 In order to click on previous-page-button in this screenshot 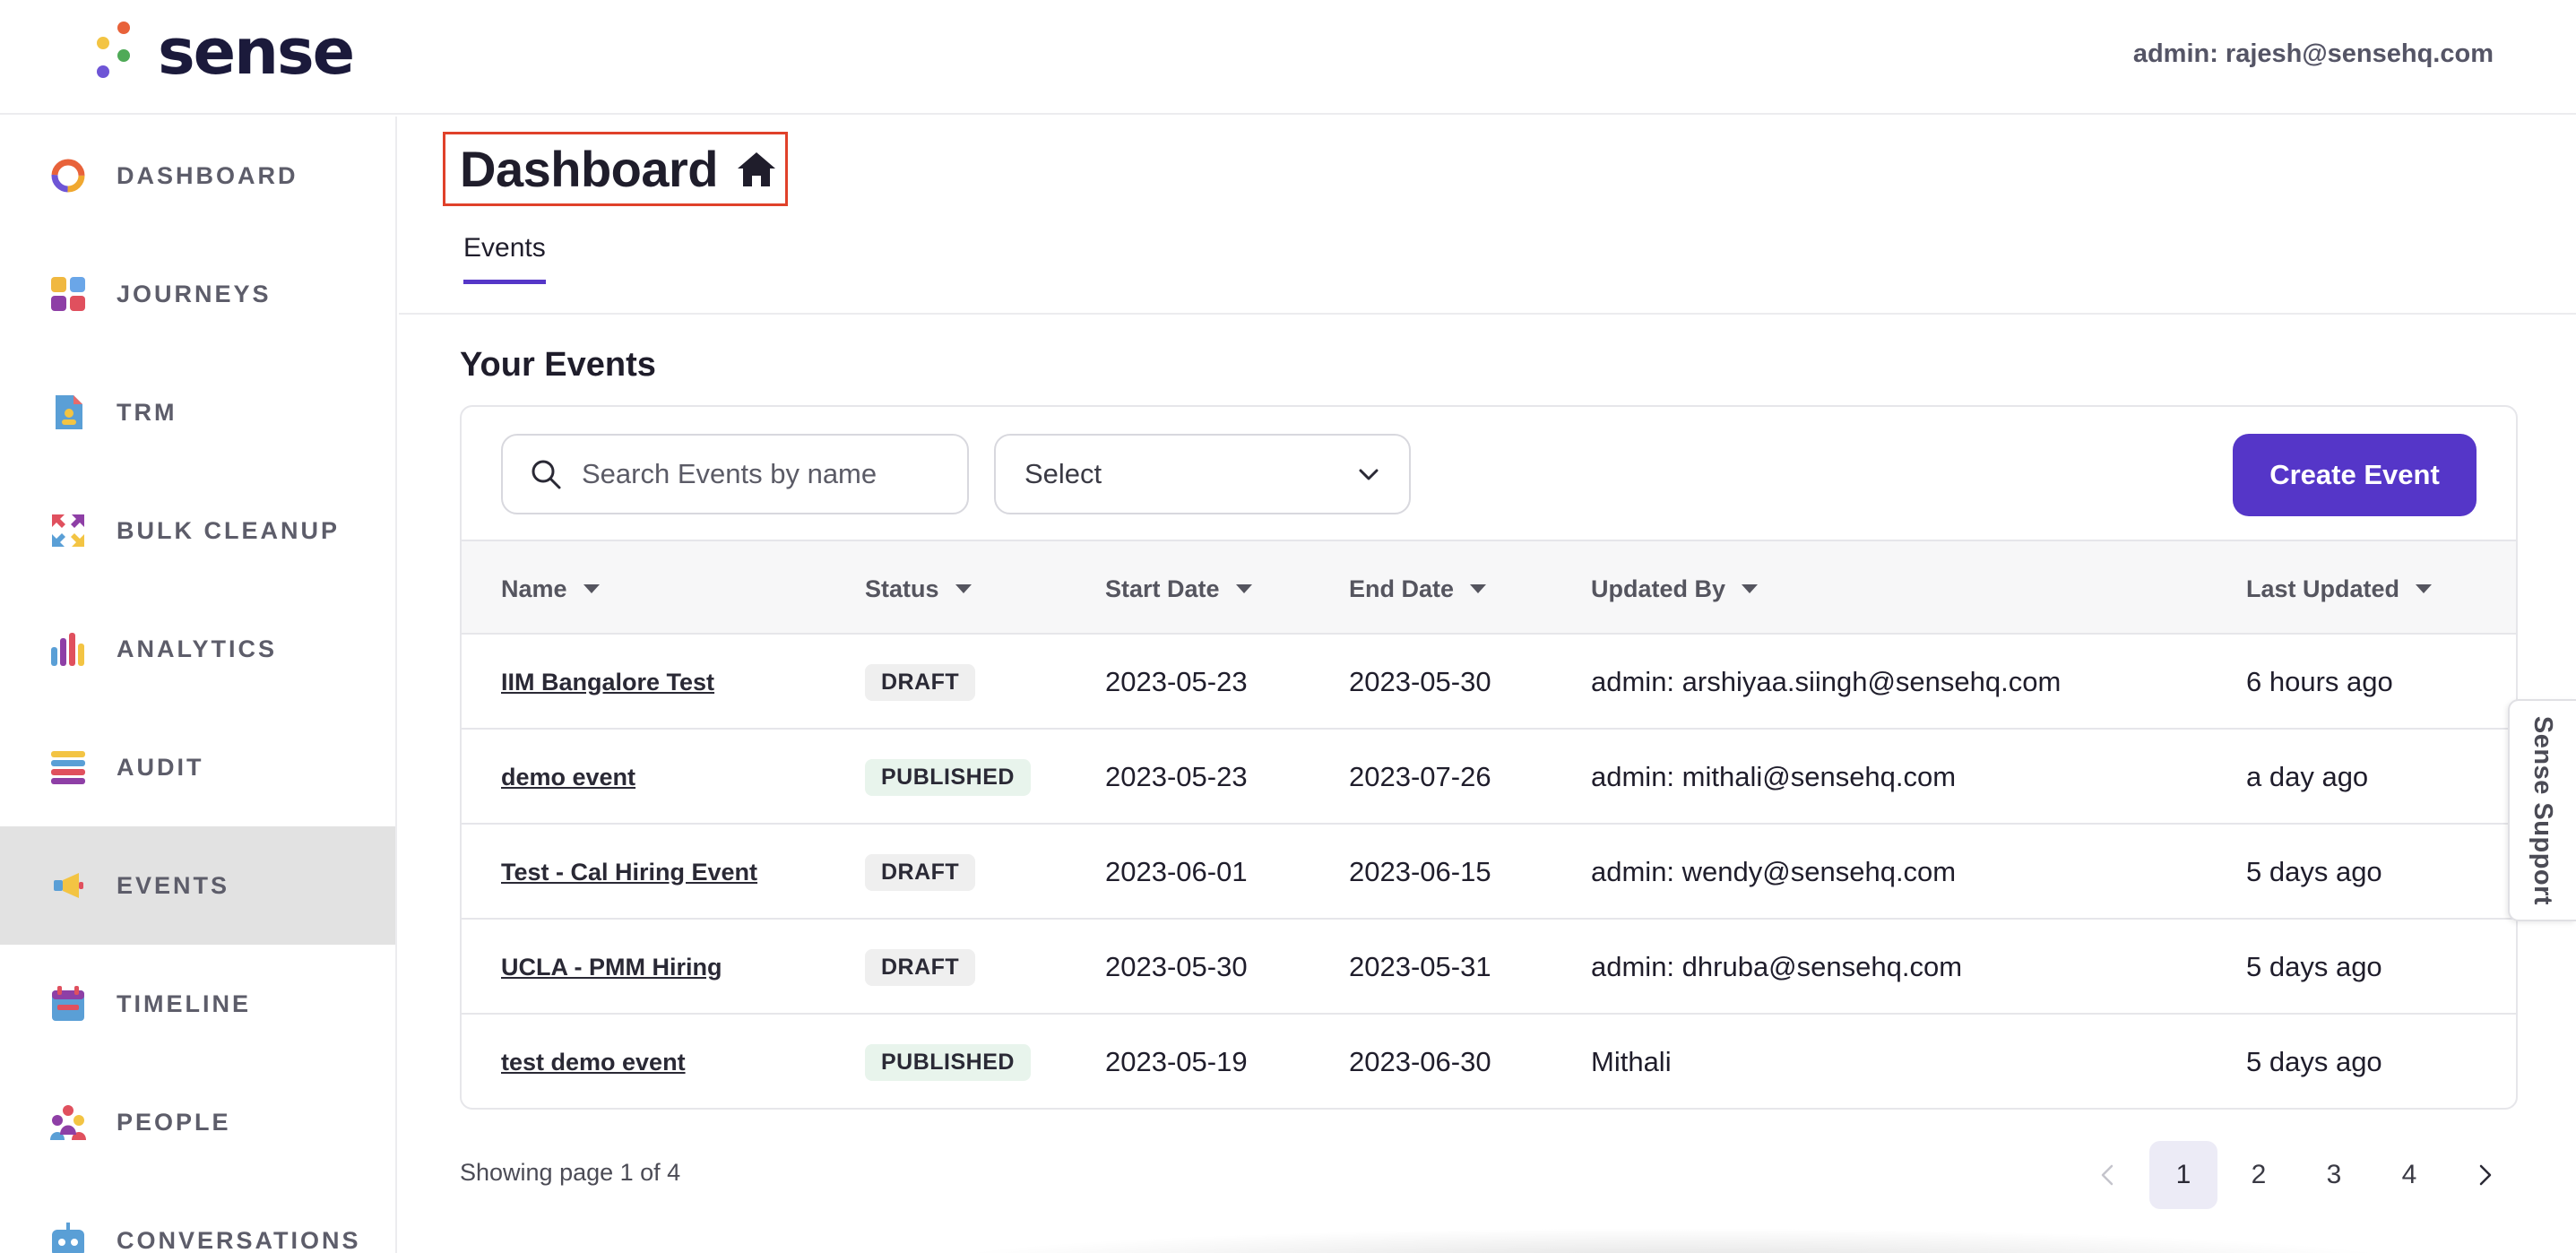, I will do `click(2108, 1175)`.